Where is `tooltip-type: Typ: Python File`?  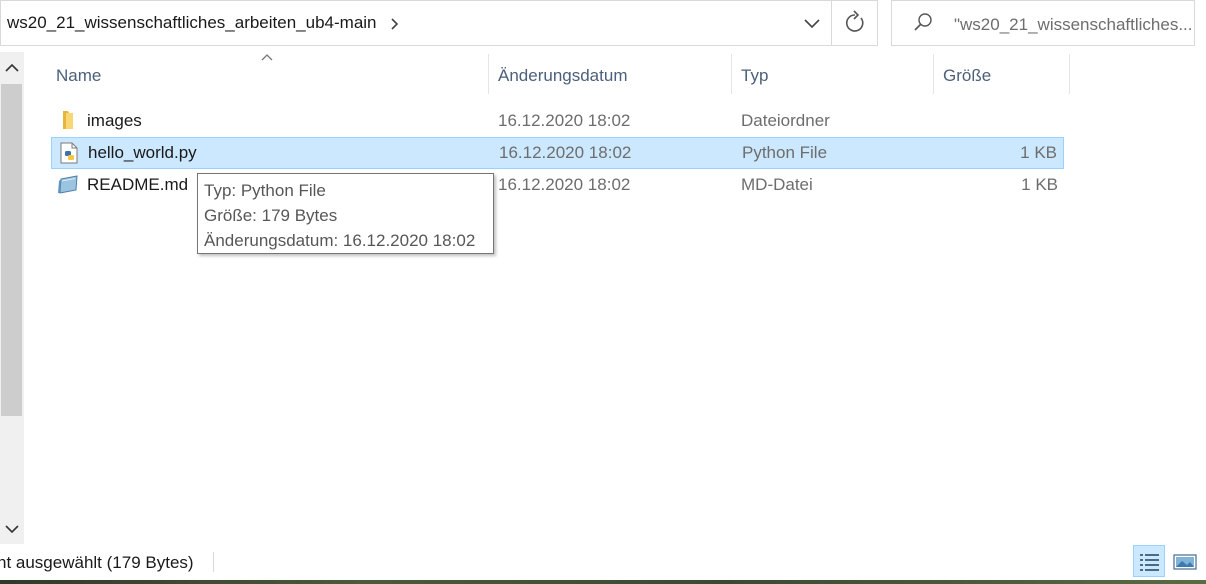
tooltip-type: Typ: Python File is located at coordinates (265, 190).